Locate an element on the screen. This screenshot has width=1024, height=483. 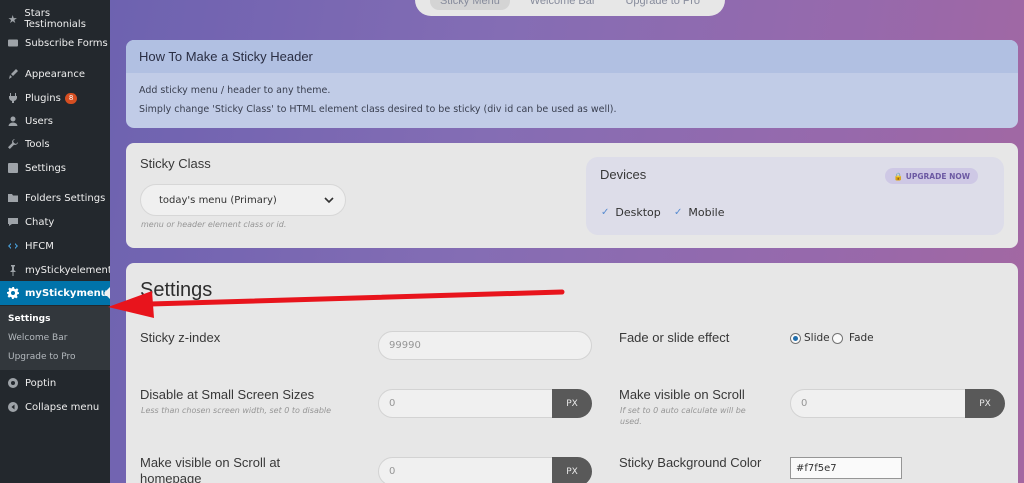
device-mobile-label: Mobile is located at coordinates (706, 212).